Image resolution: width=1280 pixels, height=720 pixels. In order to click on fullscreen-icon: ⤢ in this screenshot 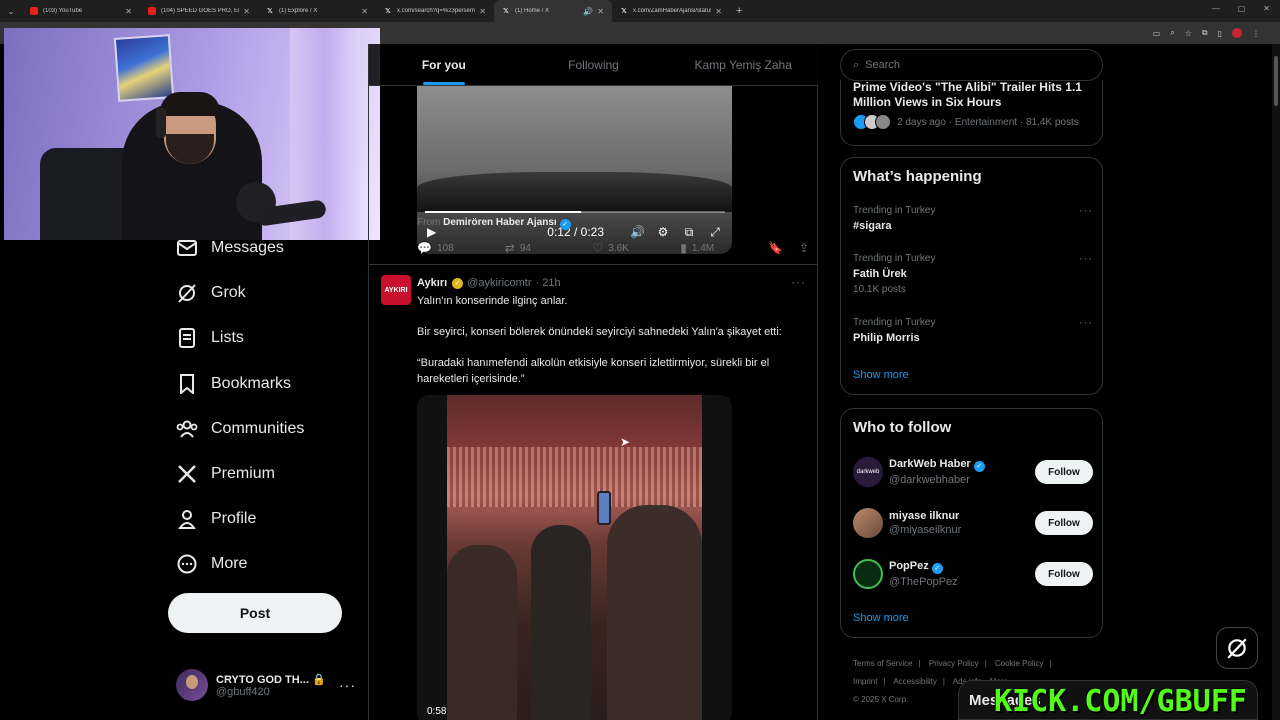, I will do `click(715, 232)`.